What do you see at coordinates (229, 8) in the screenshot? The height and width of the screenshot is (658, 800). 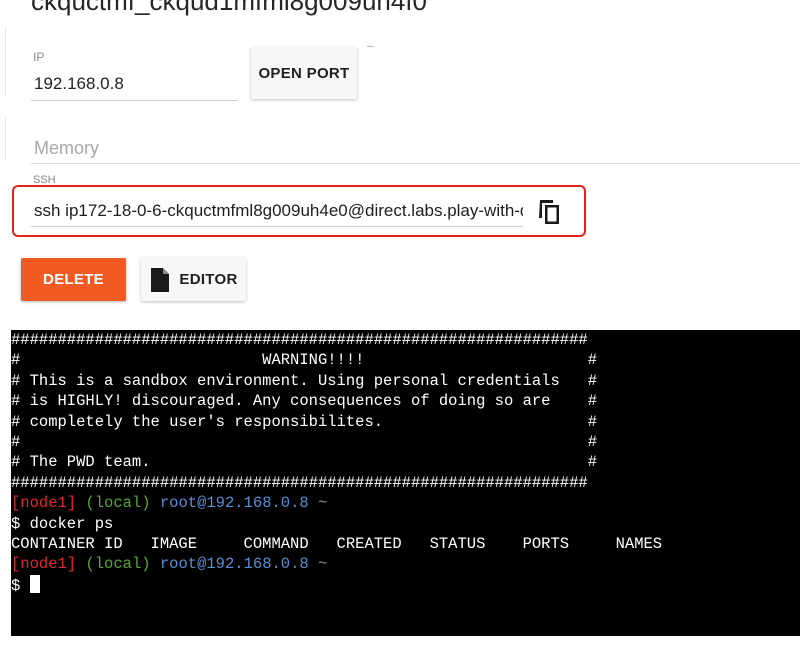 I see `instance-title: ckquctmf_ckqud1mfml8g009uh4f0` at bounding box center [229, 8].